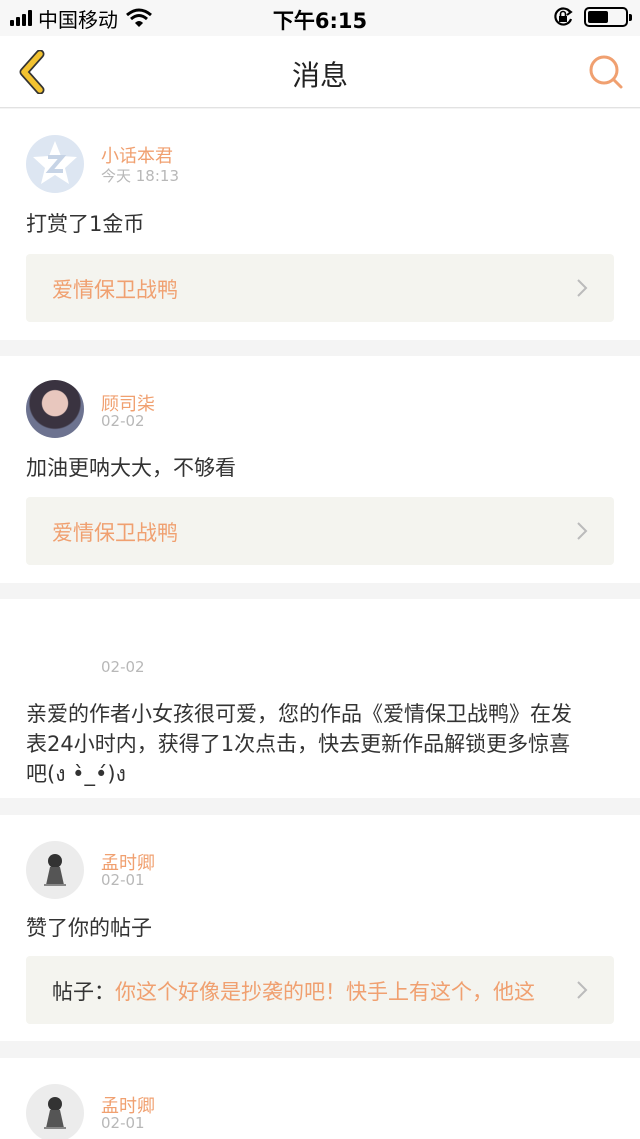  I want to click on message-text: 赞了你的帖子, so click(89, 928).